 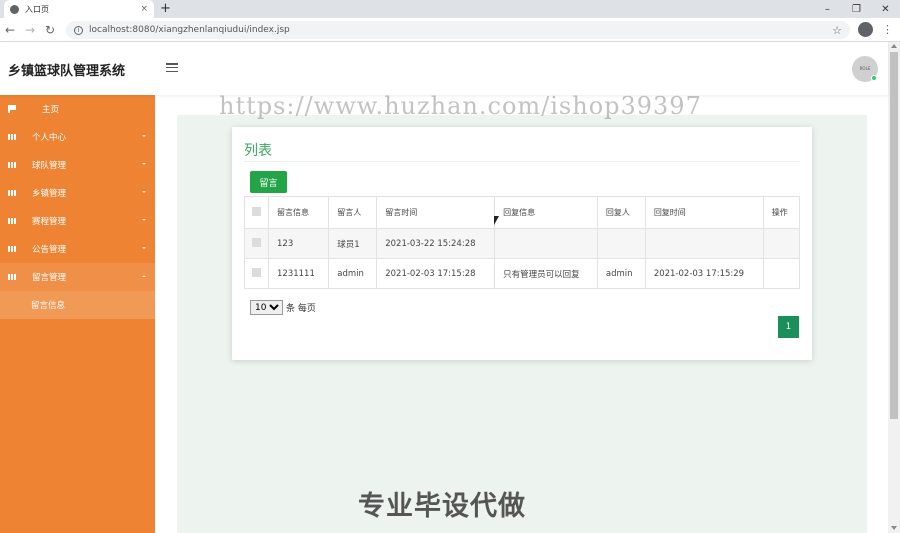 I want to click on select-all-checkbox-cell, so click(x=256, y=212).